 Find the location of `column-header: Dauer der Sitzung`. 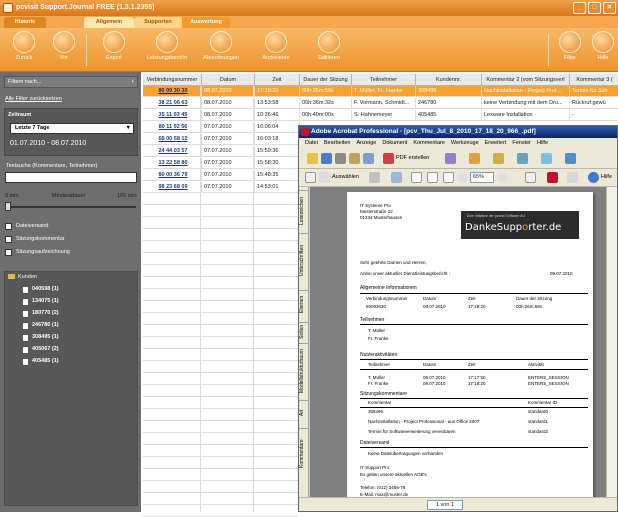

column-header: Dauer der Sitzung is located at coordinates (326, 80).